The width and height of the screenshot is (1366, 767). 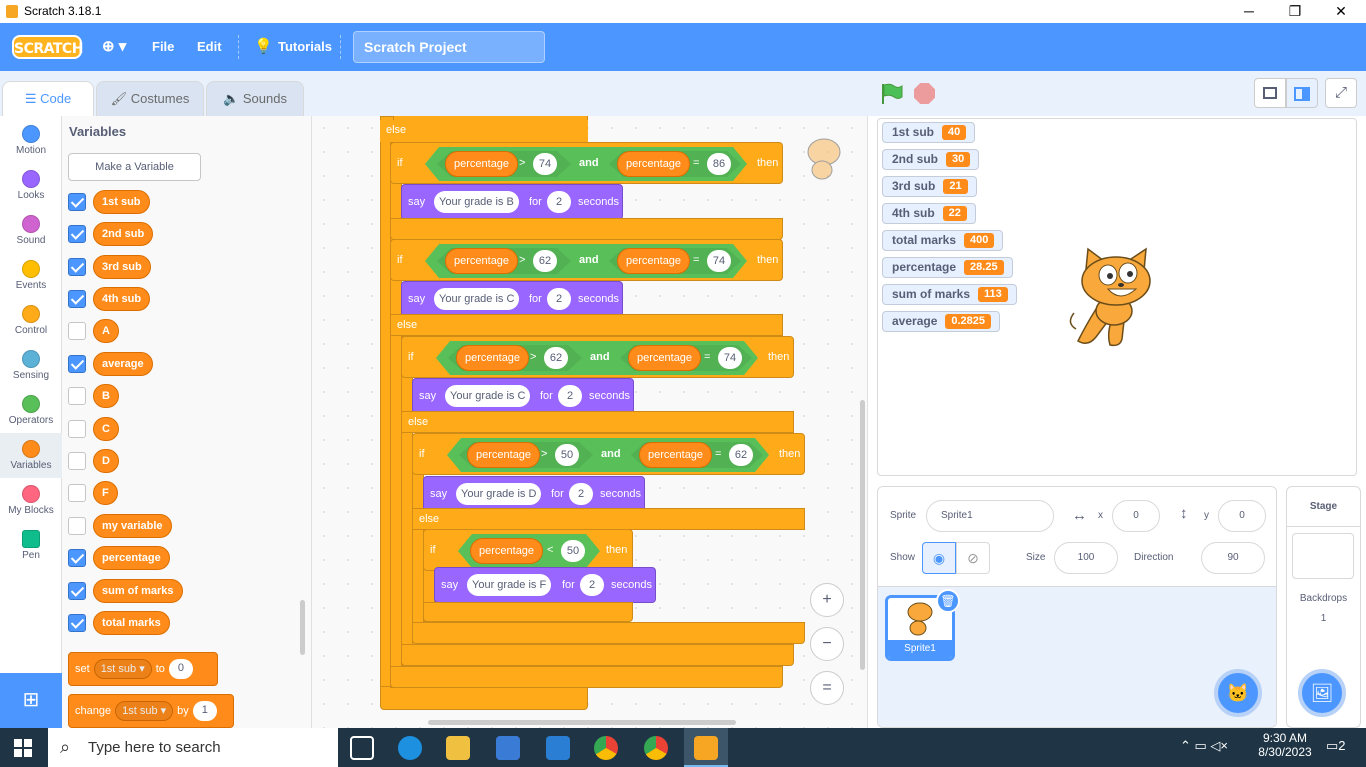 What do you see at coordinates (163, 46) in the screenshot?
I see `file-menu: File` at bounding box center [163, 46].